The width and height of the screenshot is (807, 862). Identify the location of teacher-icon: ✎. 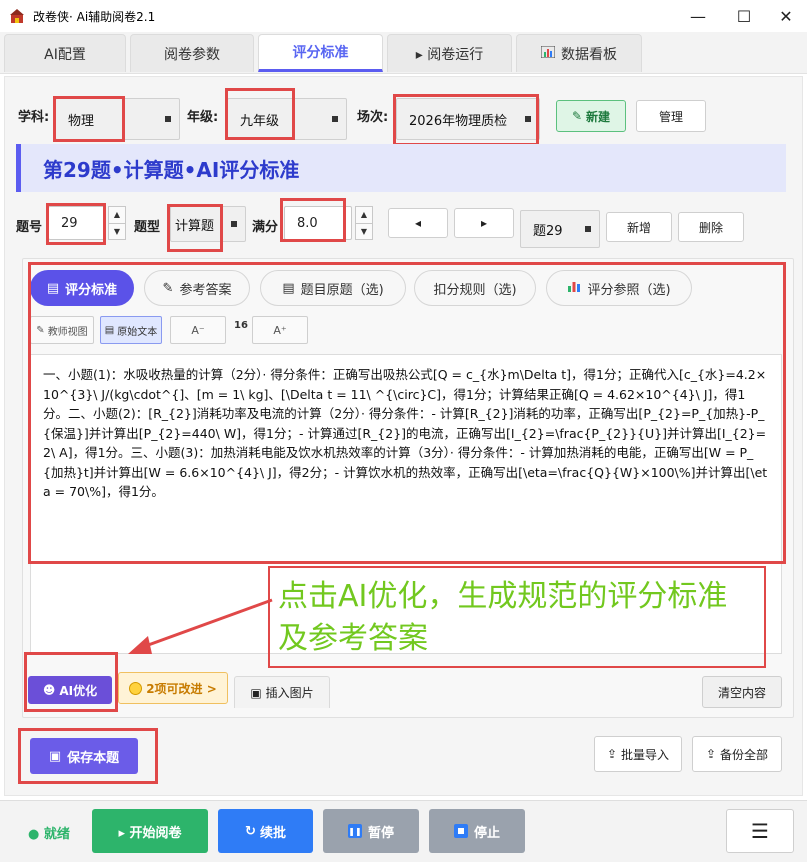
(40, 330).